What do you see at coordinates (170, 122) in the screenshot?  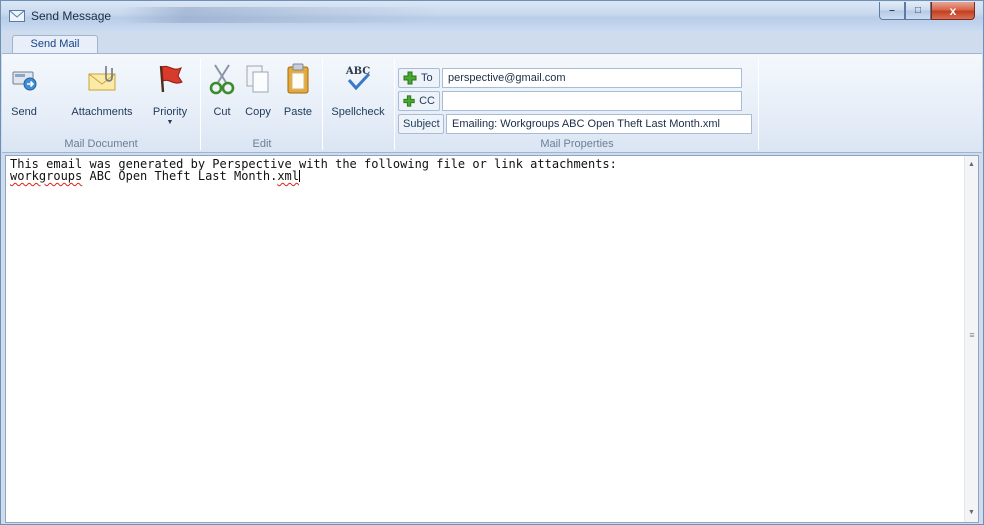 I see `chevron-down-icon: ▼` at bounding box center [170, 122].